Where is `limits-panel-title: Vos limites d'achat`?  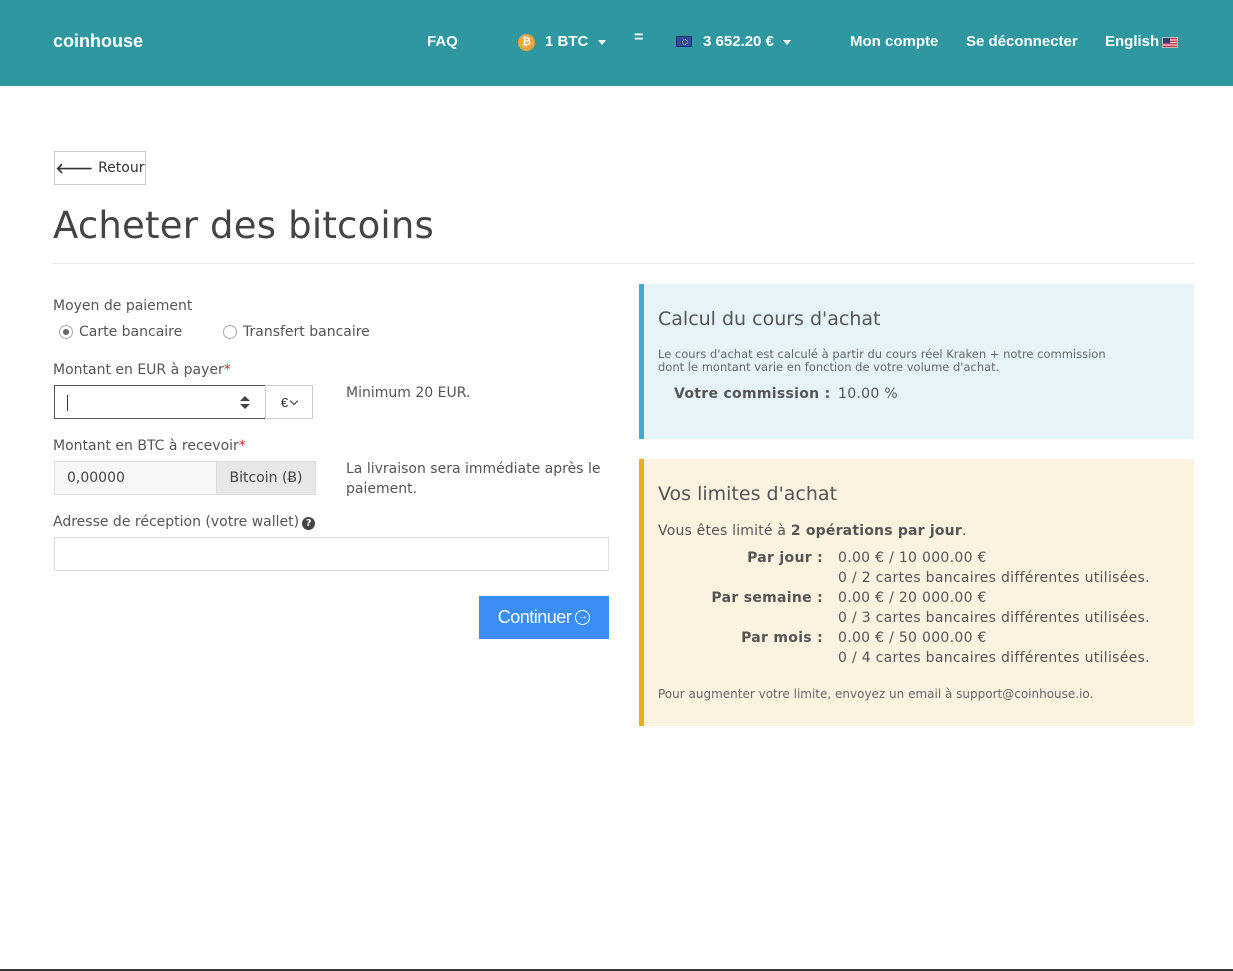
limits-panel-title: Vos limites d'achat is located at coordinates (748, 494).